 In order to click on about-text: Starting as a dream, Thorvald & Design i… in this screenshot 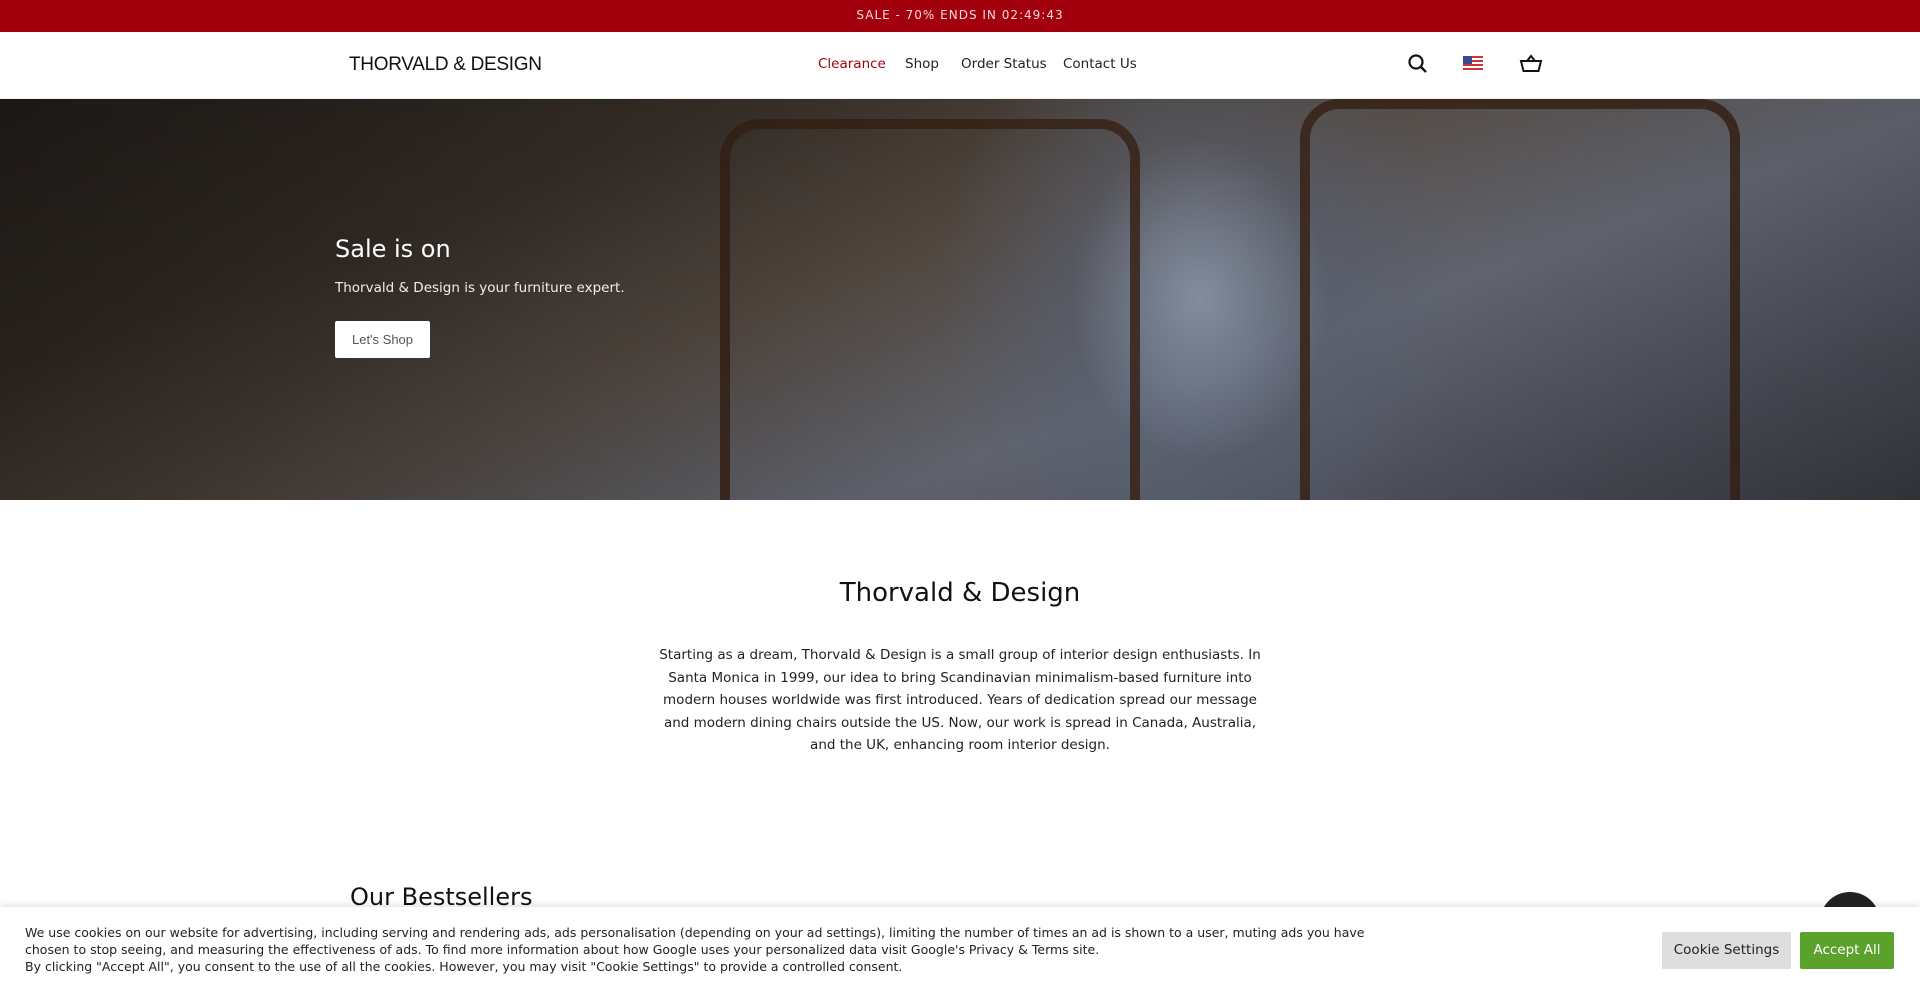, I will do `click(960, 700)`.